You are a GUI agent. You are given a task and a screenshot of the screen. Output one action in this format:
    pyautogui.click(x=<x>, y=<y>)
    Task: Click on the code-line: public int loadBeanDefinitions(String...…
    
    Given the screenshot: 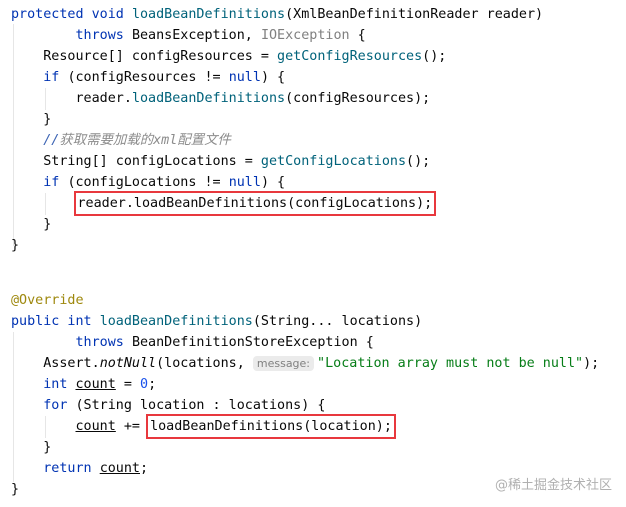 What is the action you would take?
    pyautogui.click(x=305, y=321)
    